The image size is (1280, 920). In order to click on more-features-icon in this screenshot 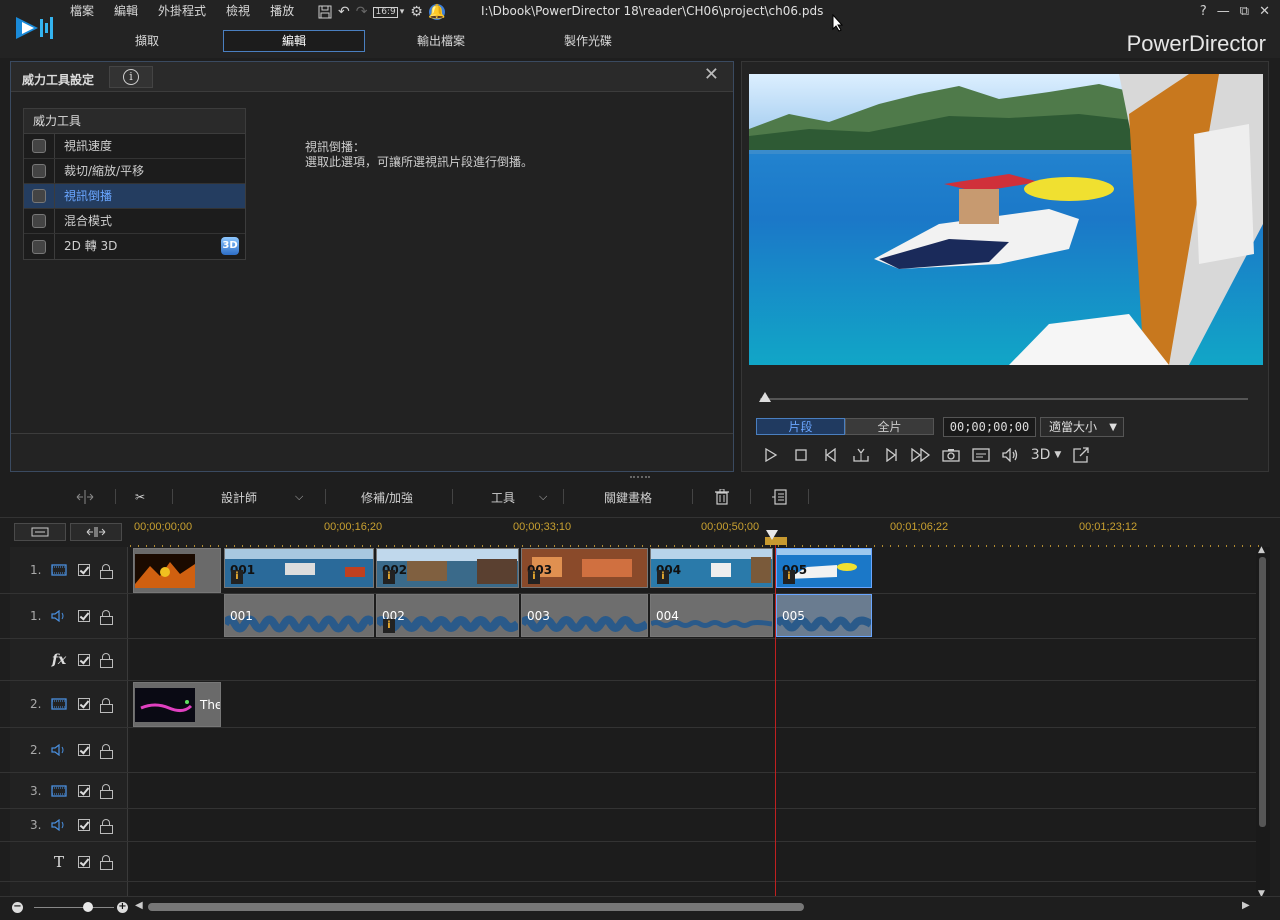, I will do `click(779, 497)`.